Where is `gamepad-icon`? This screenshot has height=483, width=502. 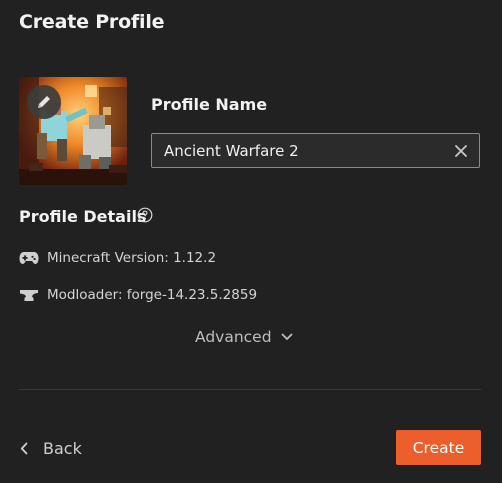 gamepad-icon is located at coordinates (29, 258).